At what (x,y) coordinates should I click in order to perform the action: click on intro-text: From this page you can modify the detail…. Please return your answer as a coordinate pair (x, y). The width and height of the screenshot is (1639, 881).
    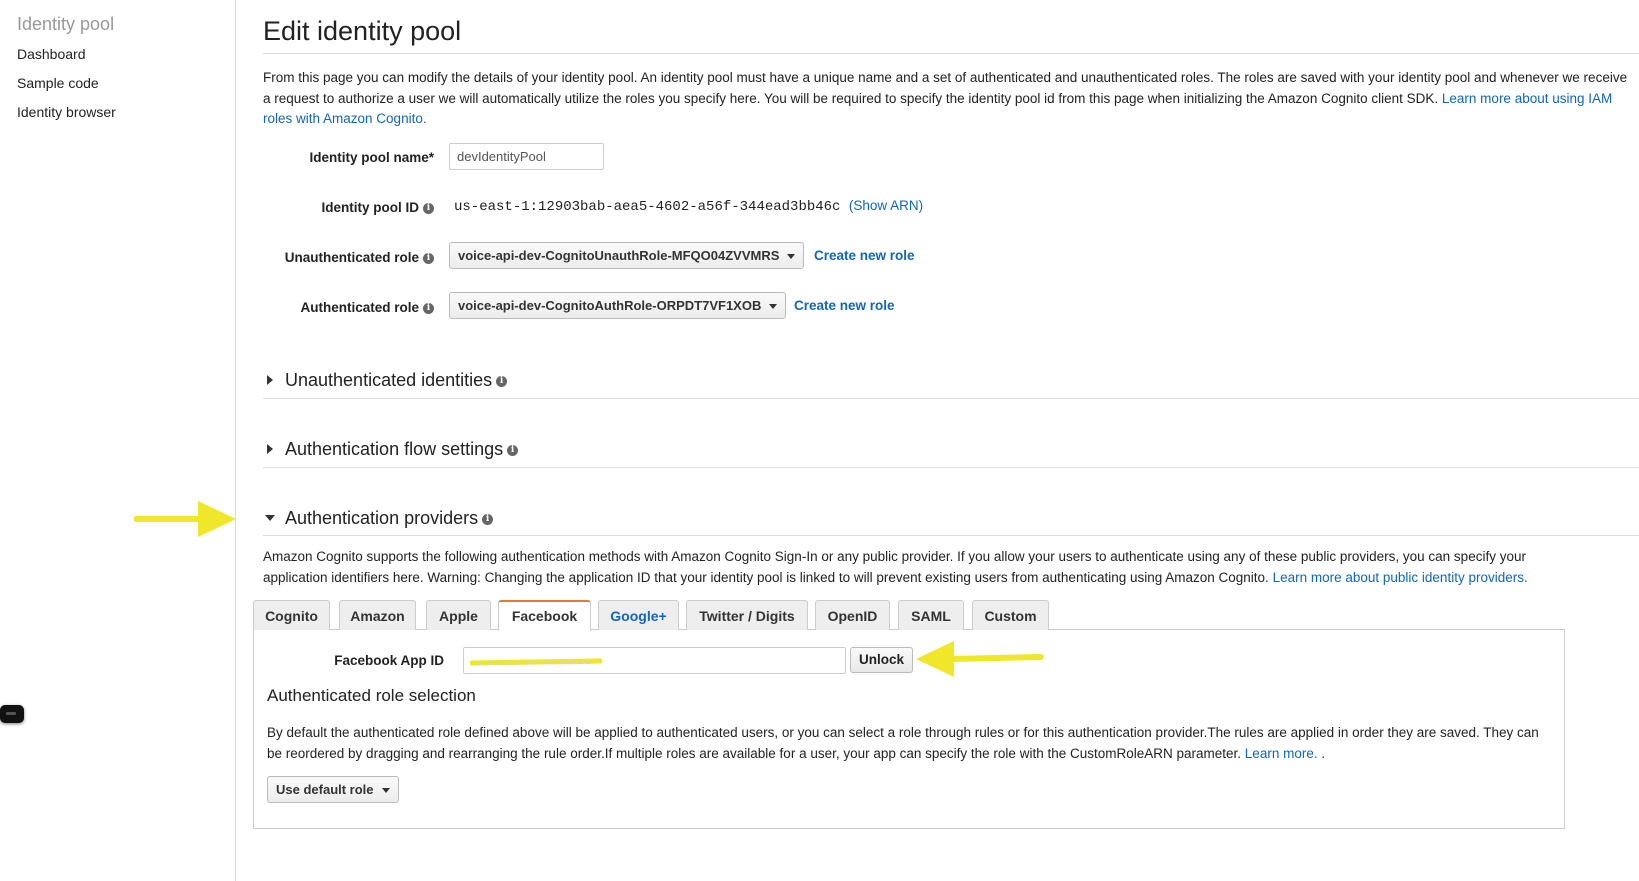
    Looking at the image, I should click on (949, 99).